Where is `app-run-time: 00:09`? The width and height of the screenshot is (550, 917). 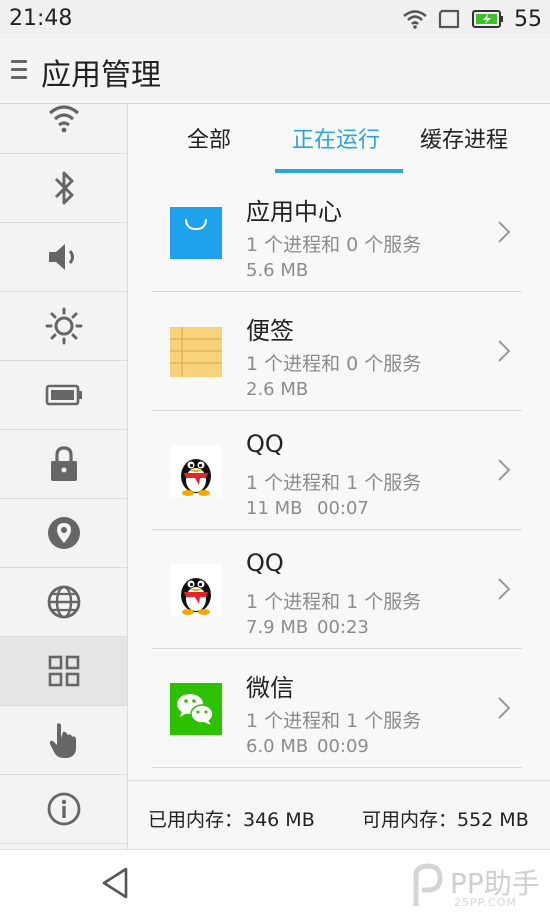
app-run-time: 00:09 is located at coordinates (343, 746).